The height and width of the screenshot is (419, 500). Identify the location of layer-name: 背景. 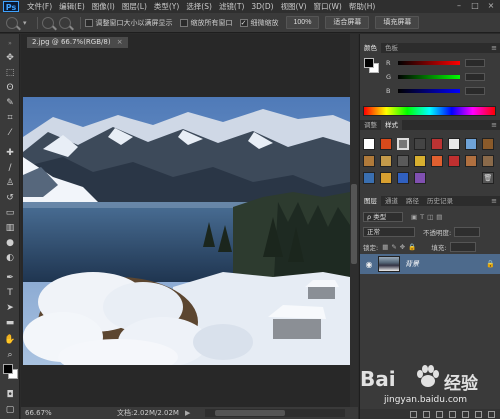
(412, 264).